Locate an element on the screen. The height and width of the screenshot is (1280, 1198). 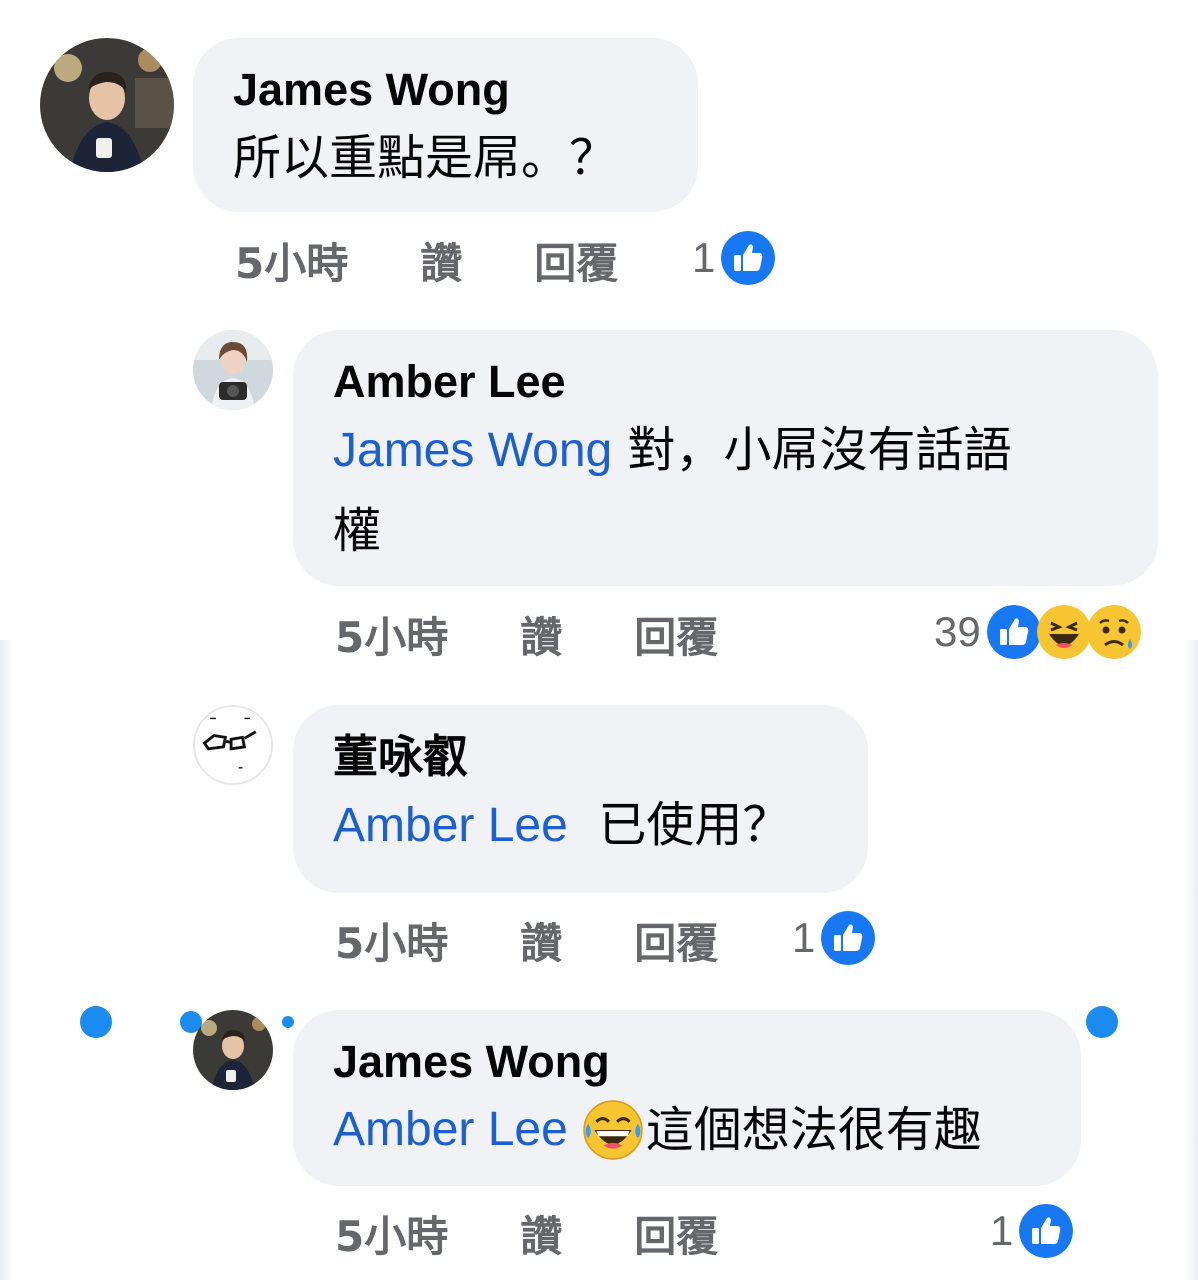
comment-bubble: Amber Lee James Wong 對，小屌沒有話語 權 is located at coordinates (725, 458).